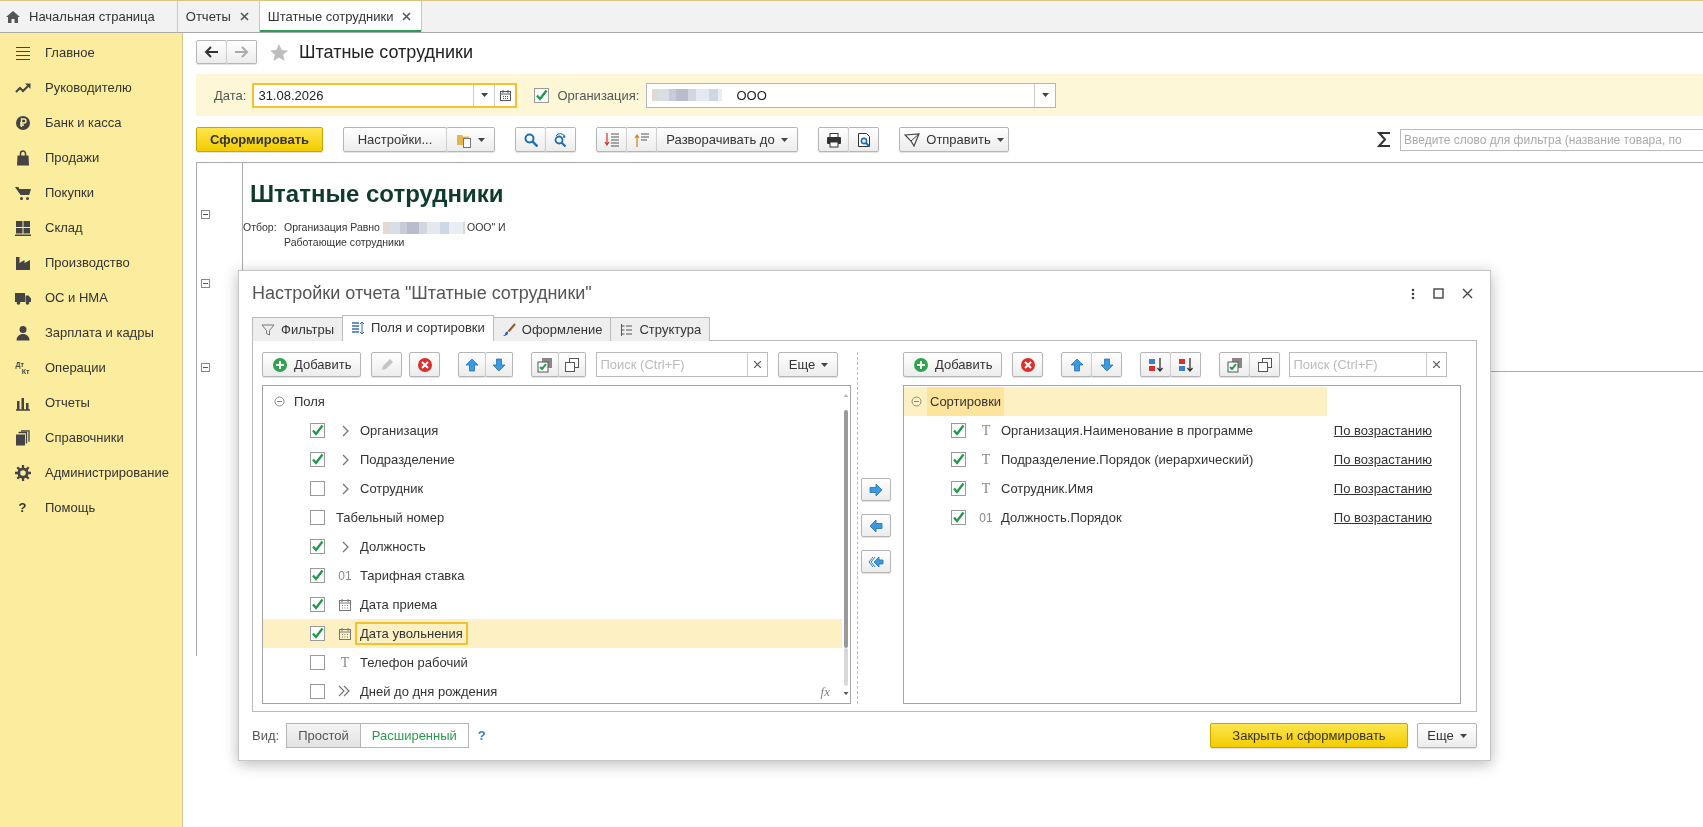 The image size is (1703, 827). What do you see at coordinates (387, 364) in the screenshot?
I see `edit-button` at bounding box center [387, 364].